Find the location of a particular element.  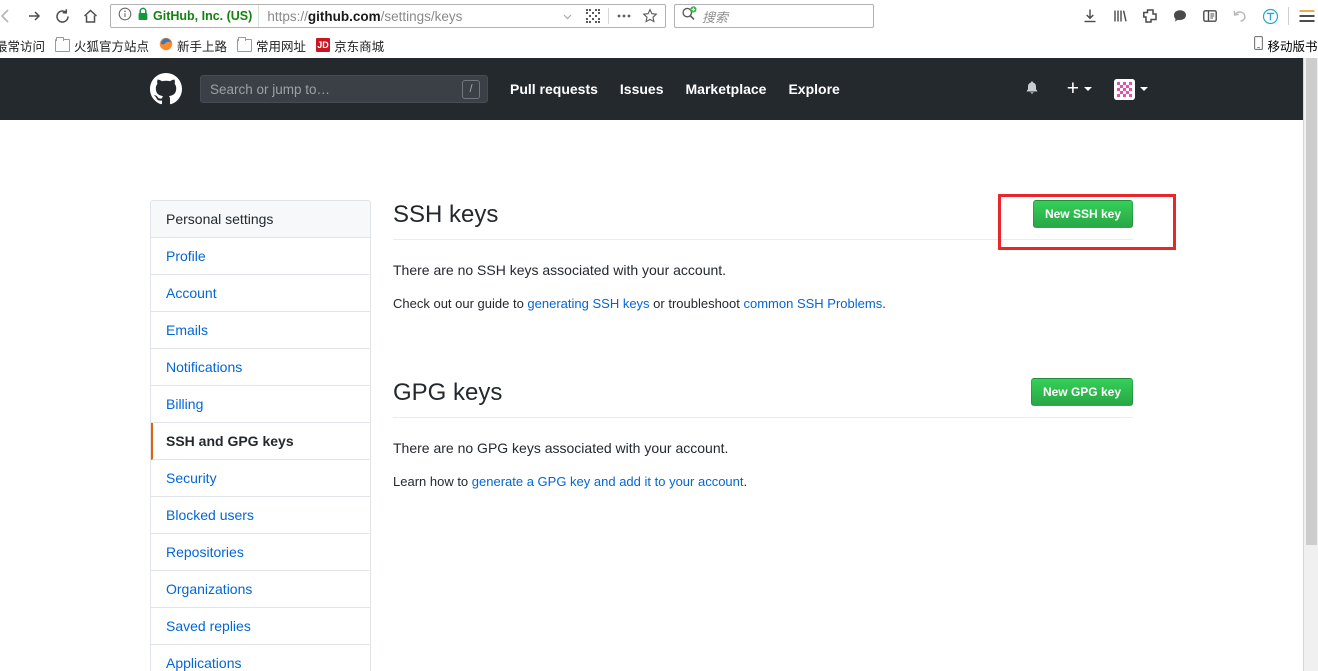

sidebar-item-security: Security is located at coordinates (260, 478).